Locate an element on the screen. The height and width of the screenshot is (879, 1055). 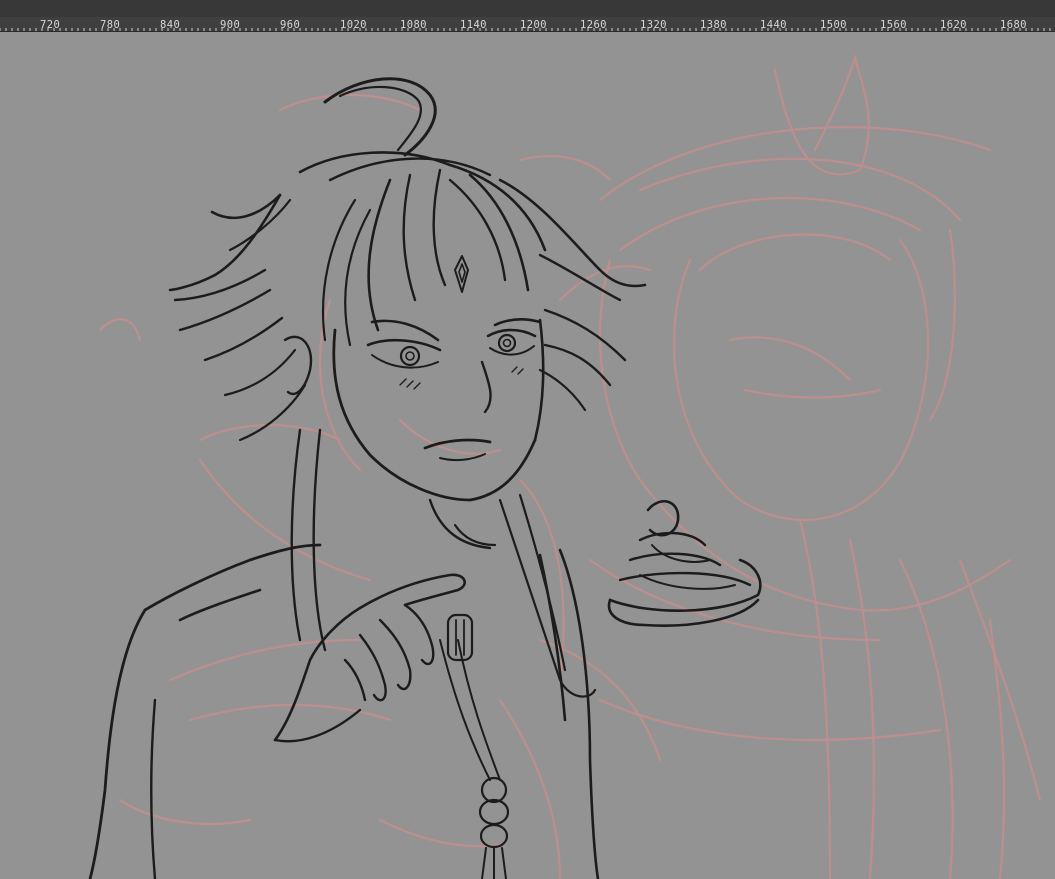
title-bar is located at coordinates (527, 8).